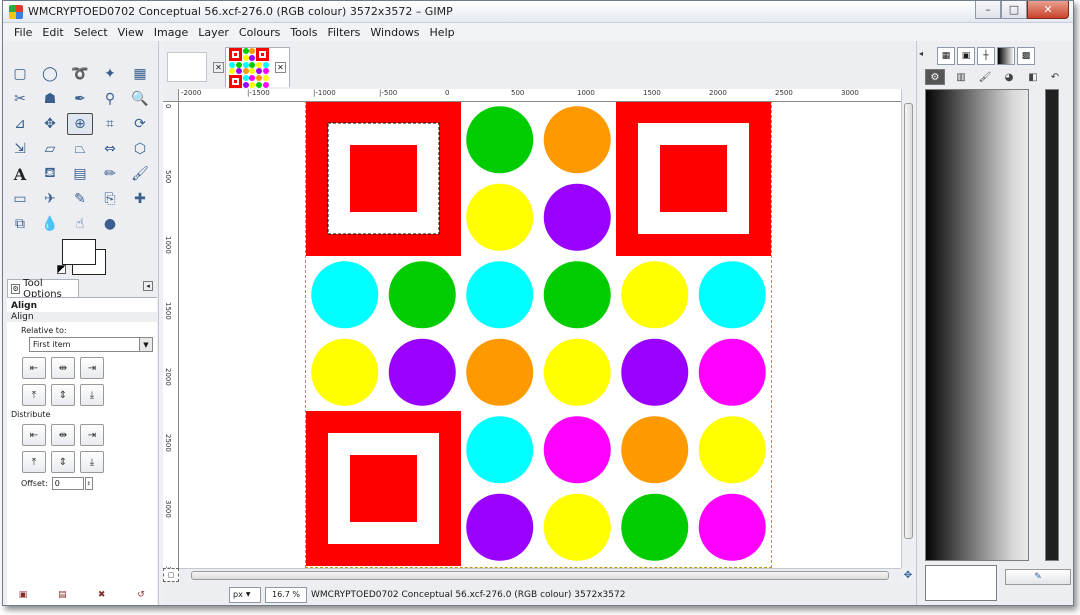 The height and width of the screenshot is (615, 1080). What do you see at coordinates (171, 335) in the screenshot?
I see `vertical-ruler: 0500100015002000250030003500` at bounding box center [171, 335].